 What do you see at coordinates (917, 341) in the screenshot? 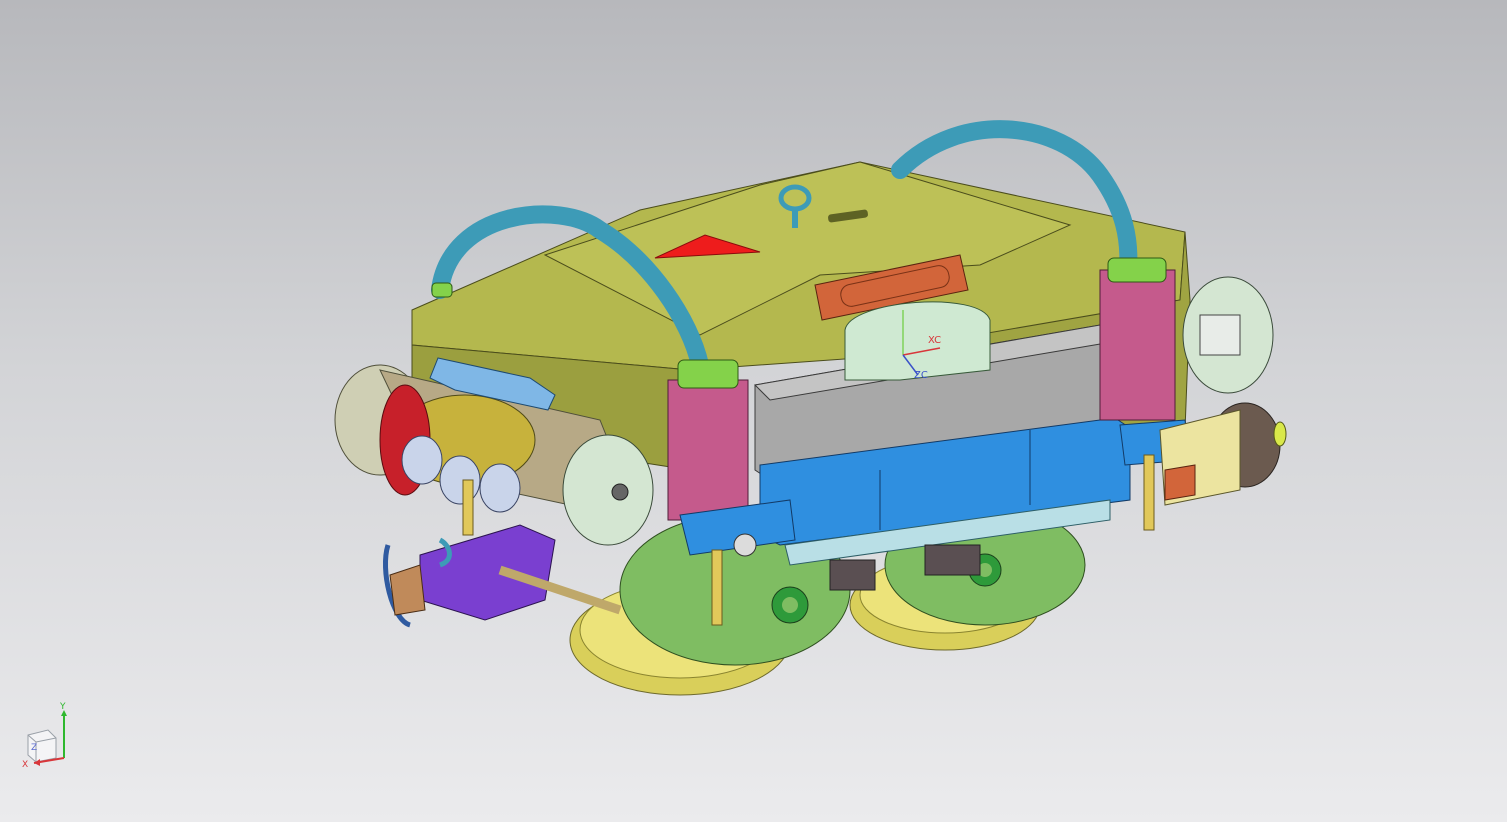
I see `camera-hood` at bounding box center [917, 341].